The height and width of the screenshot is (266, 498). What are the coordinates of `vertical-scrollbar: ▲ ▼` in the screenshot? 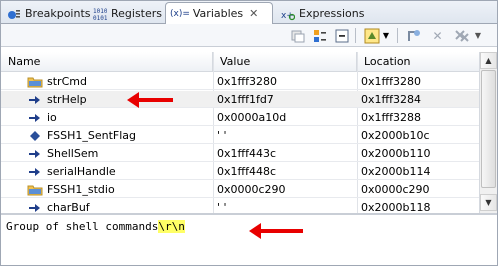 It's located at (488, 132).